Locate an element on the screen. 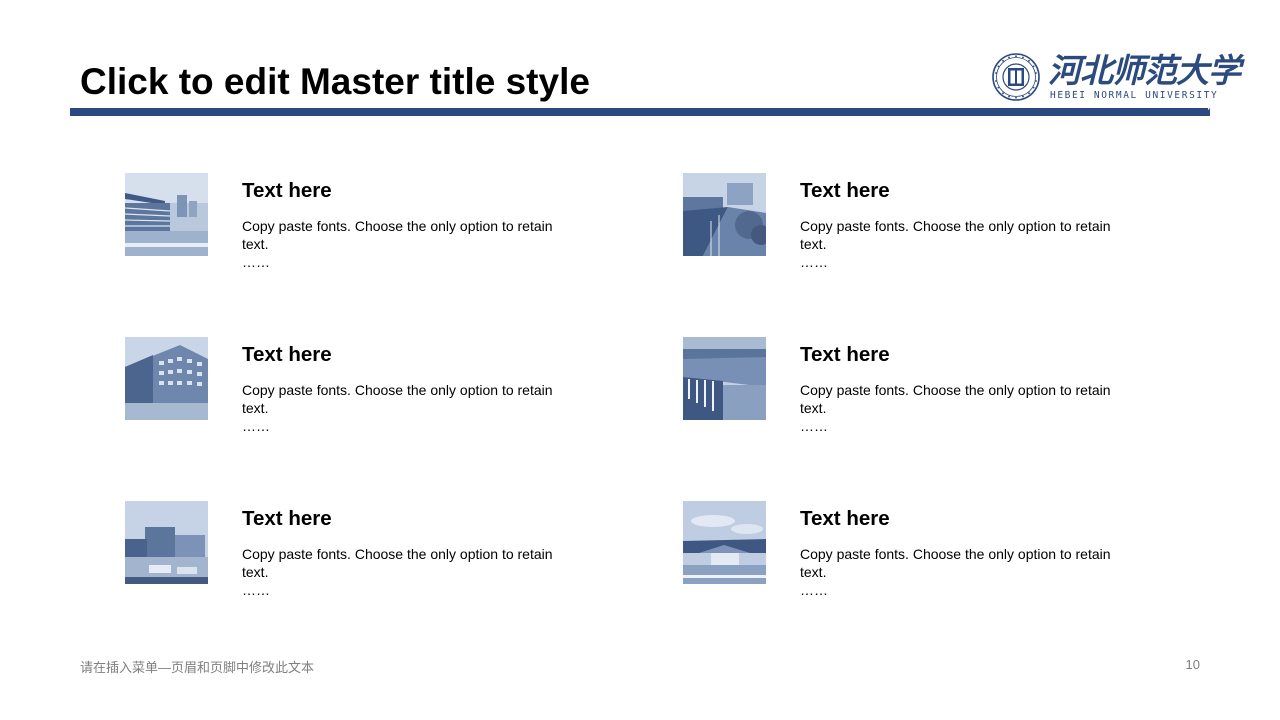 This screenshot has width=1280, height=720. university-logo: 河北师范大学 HEBEI NORMAL UNIVERSITY is located at coordinates (1116, 78).